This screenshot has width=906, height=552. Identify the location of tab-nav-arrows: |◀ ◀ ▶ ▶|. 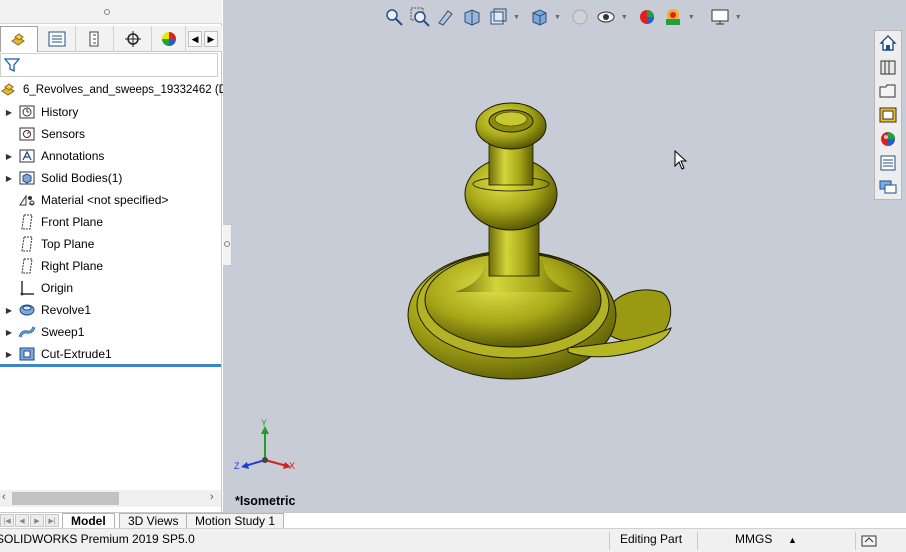
(30, 520).